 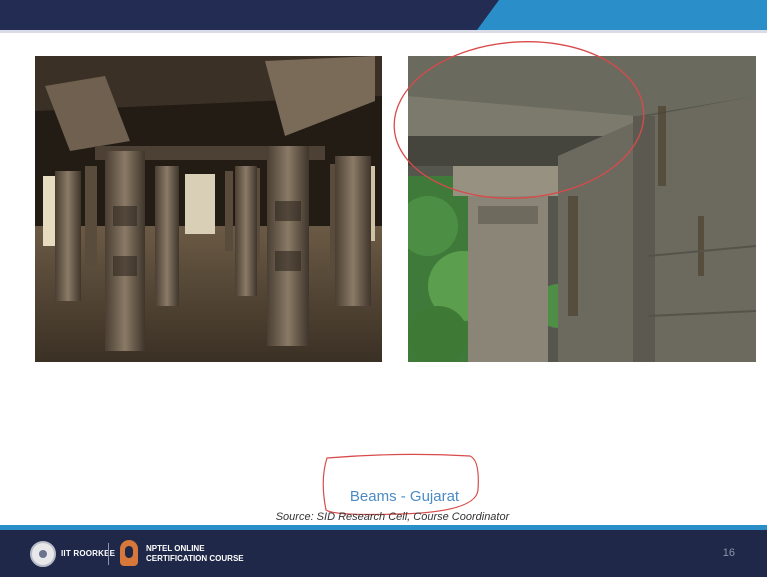 What do you see at coordinates (43, 554) in the screenshot?
I see `iit-roorkee-logo-icon` at bounding box center [43, 554].